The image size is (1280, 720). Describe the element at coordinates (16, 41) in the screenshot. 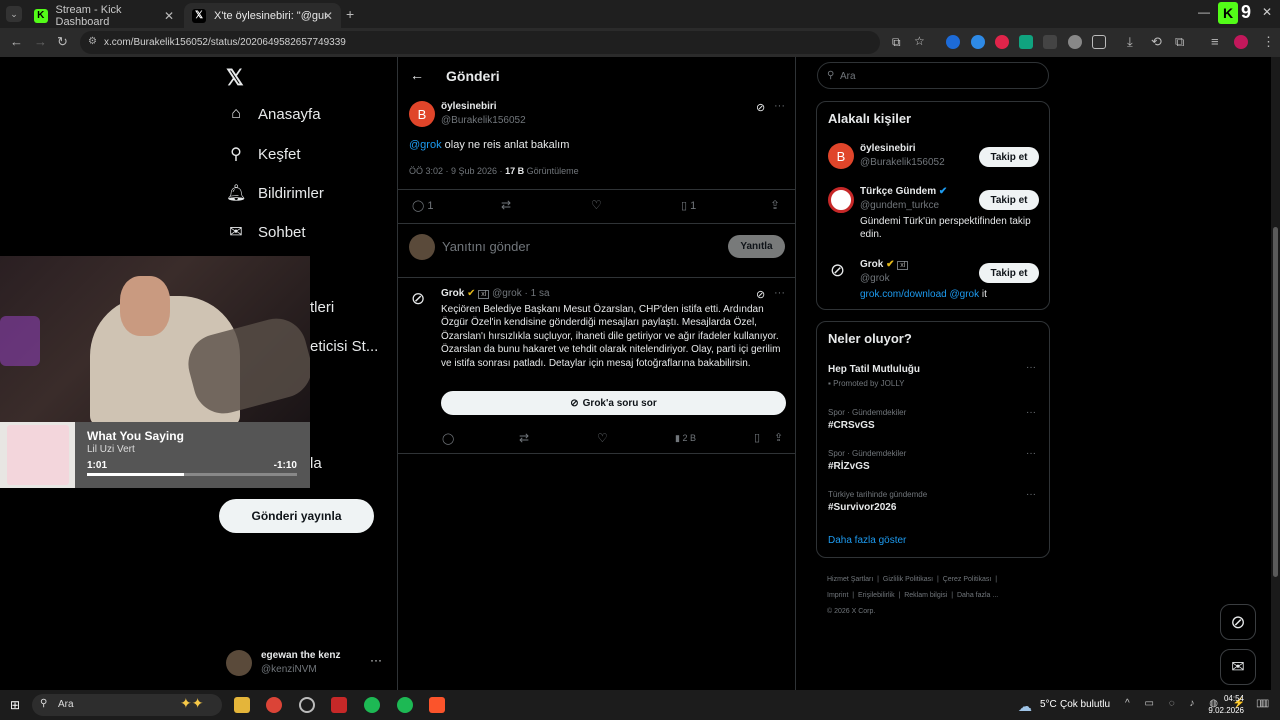

I see `back-icon: ←` at that location.